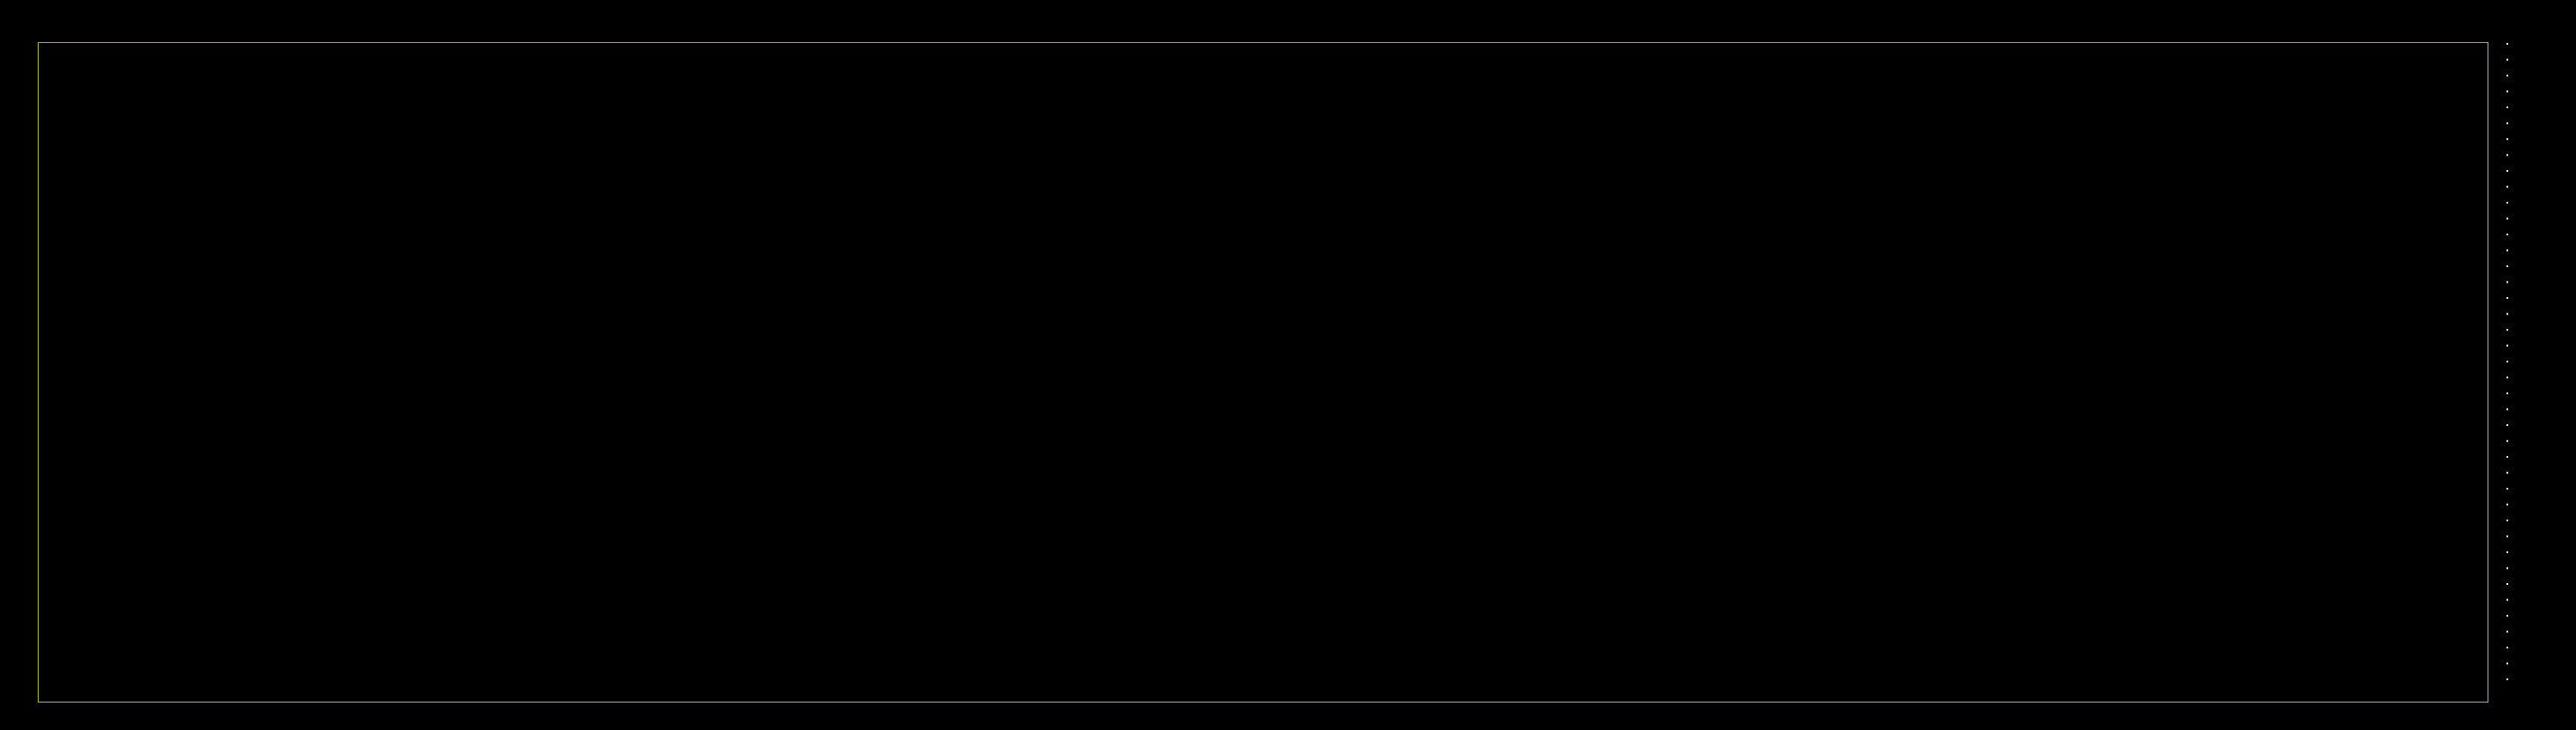 This screenshot has height=730, width=2576. Describe the element at coordinates (2507, 368) in the screenshot. I see `colorbar-tick-marks` at that location.